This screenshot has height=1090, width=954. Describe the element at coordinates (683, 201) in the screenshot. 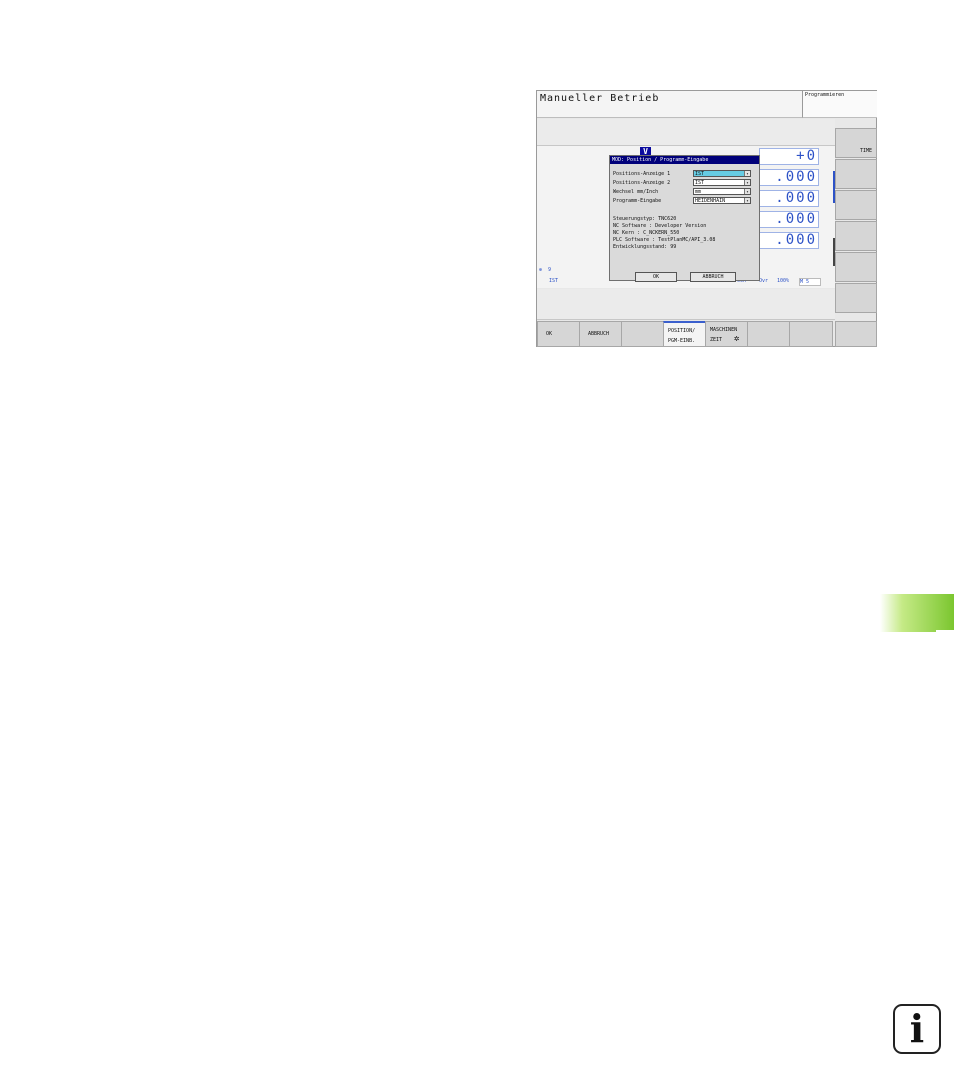

I see `field-program-input: Programm-Eingabe HEIDENHAIN ▾` at that location.